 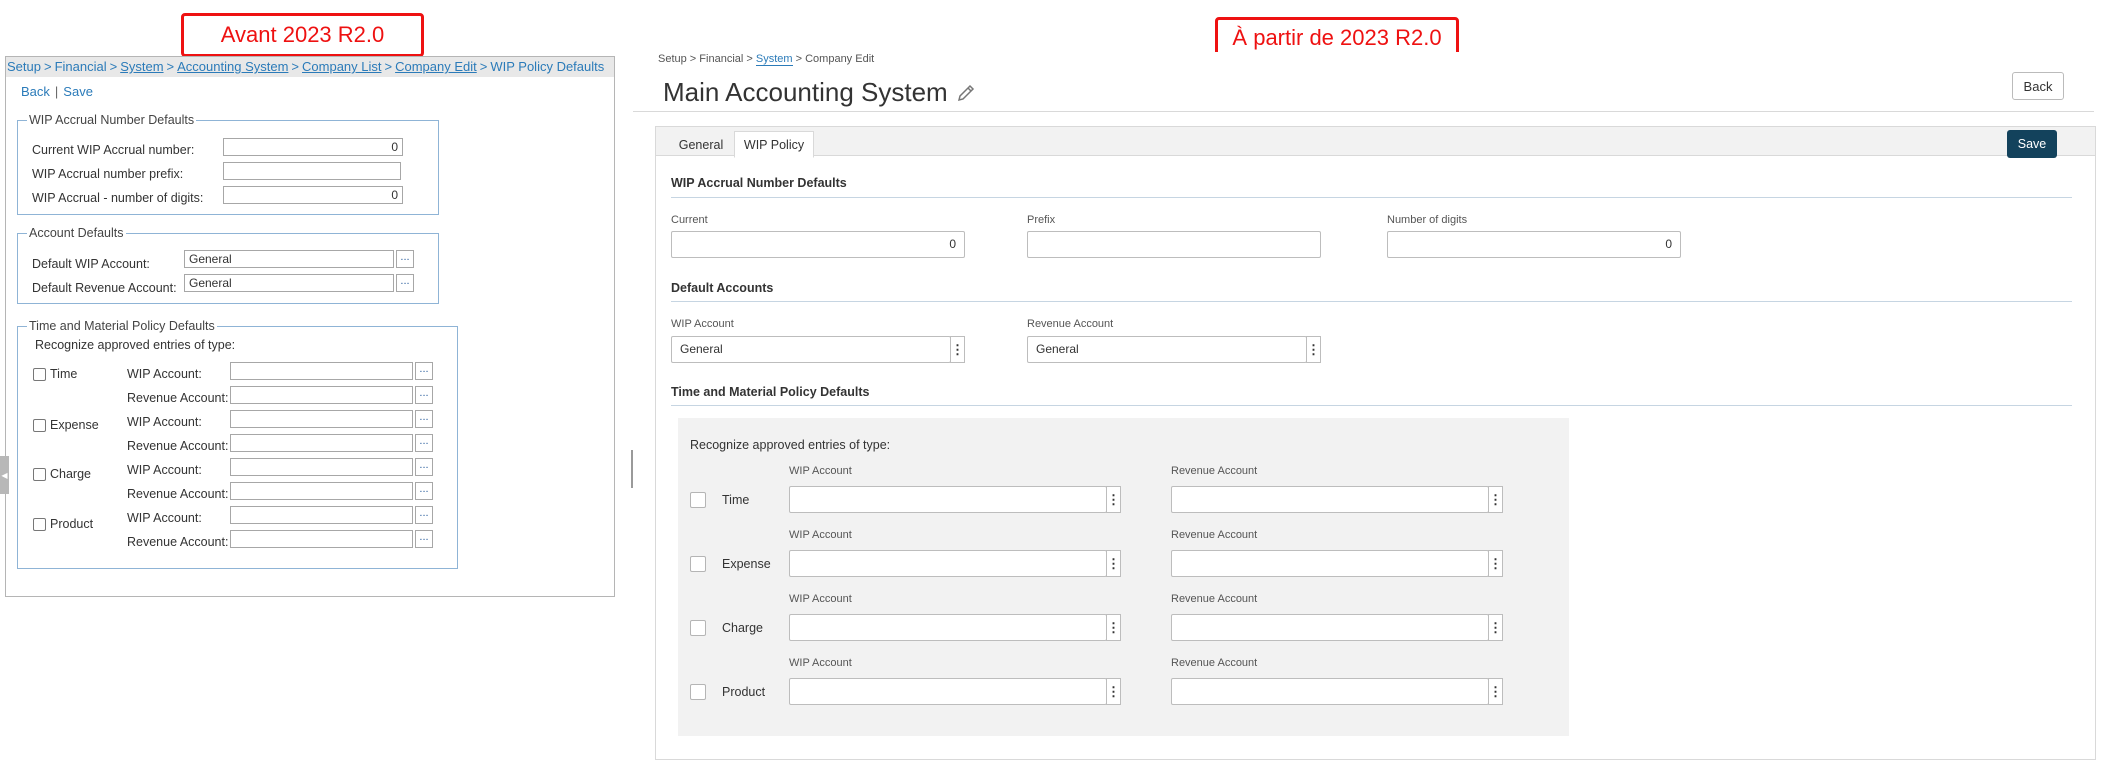 What do you see at coordinates (1330, 627) in the screenshot?
I see `charge-revenue-select` at bounding box center [1330, 627].